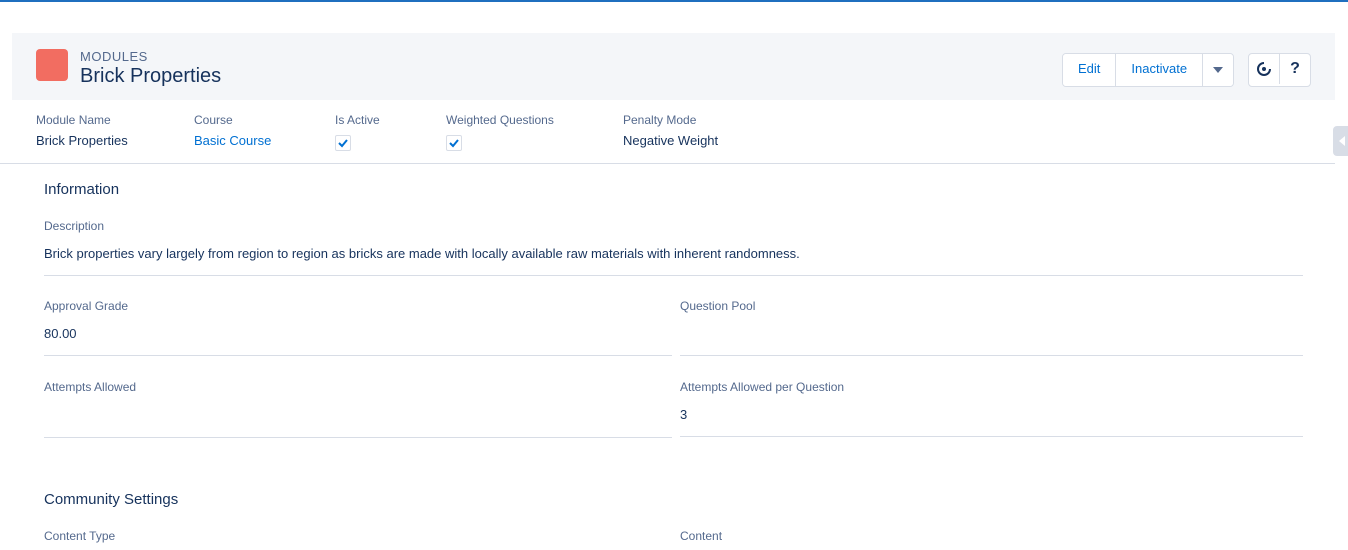 The width and height of the screenshot is (1348, 550). I want to click on record-title: Brick Properties, so click(151, 76).